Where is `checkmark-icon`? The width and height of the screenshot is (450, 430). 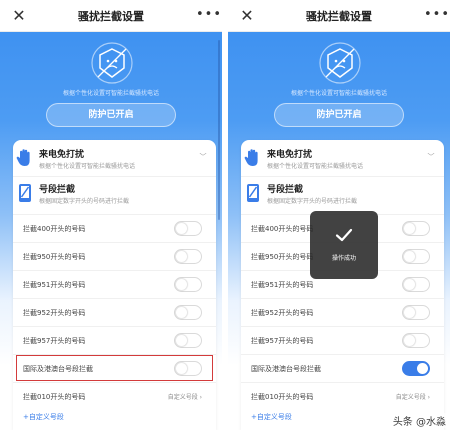 checkmark-icon is located at coordinates (344, 235).